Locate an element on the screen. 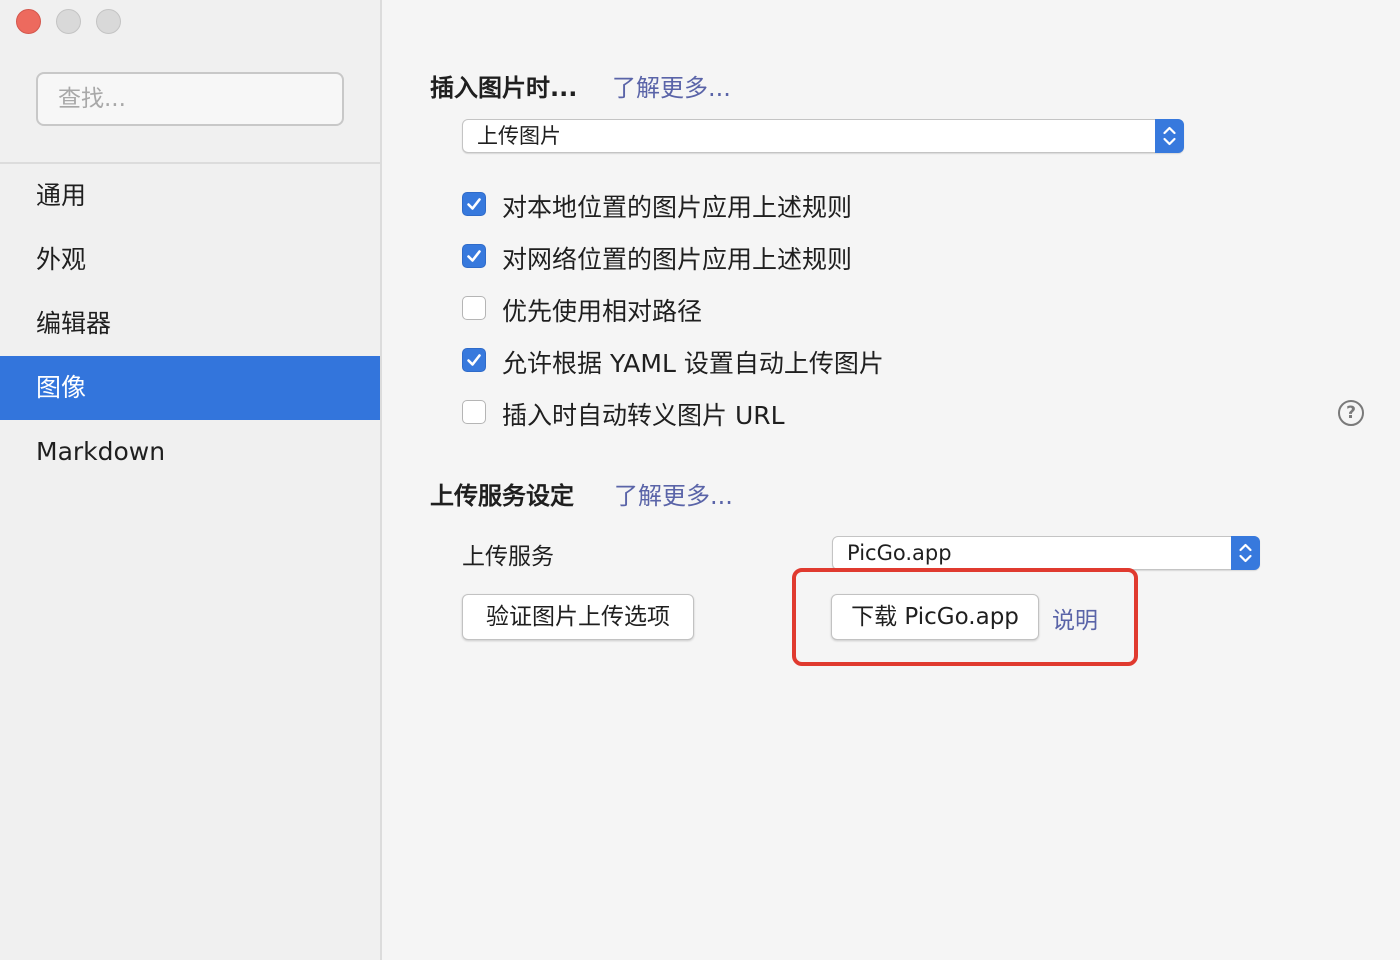 This screenshot has height=960, width=1400. sidebar-item-editor: 编辑器 is located at coordinates (190, 324).